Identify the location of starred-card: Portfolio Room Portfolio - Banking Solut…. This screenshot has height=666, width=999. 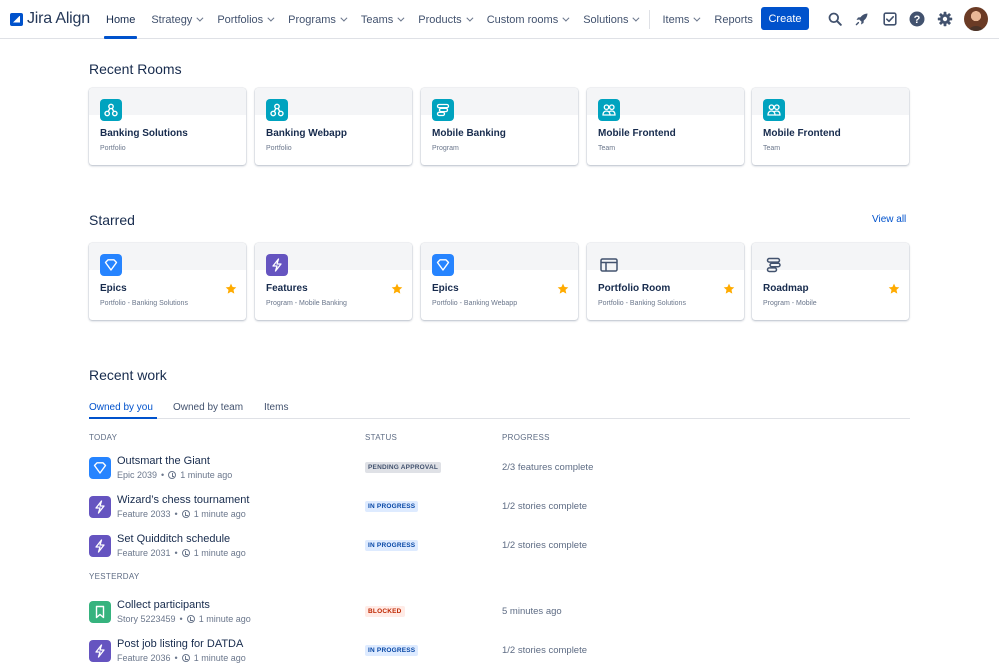
(665, 281).